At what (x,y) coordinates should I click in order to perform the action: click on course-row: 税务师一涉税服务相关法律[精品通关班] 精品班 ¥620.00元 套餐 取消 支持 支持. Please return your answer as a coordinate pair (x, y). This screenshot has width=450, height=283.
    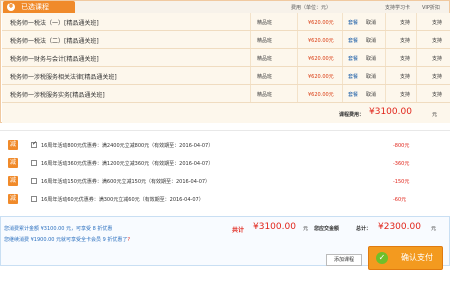
    Looking at the image, I should click on (226, 76).